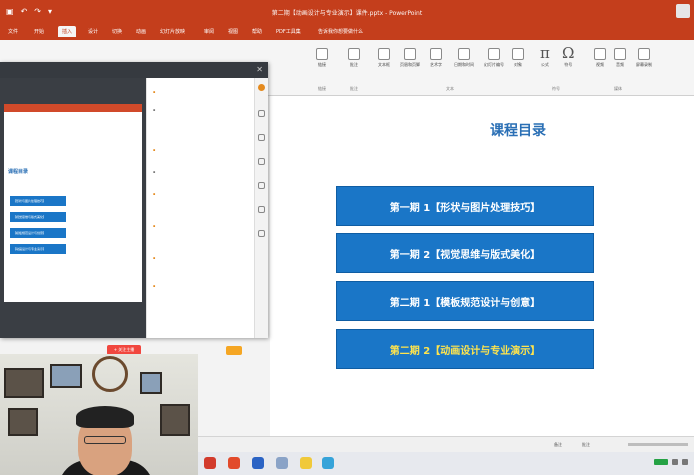 The image size is (694, 475). Describe the element at coordinates (446, 463) in the screenshot. I see `taskbar` at that location.